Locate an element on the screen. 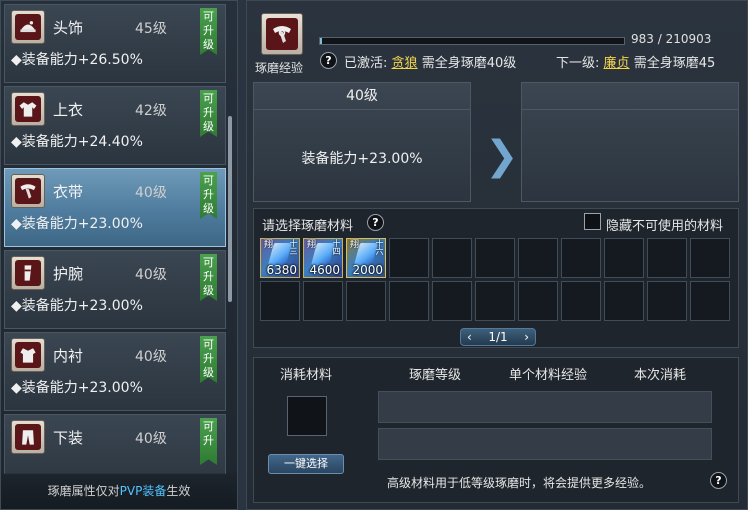 The height and width of the screenshot is (510, 748). top-garment-icon is located at coordinates (28, 109).